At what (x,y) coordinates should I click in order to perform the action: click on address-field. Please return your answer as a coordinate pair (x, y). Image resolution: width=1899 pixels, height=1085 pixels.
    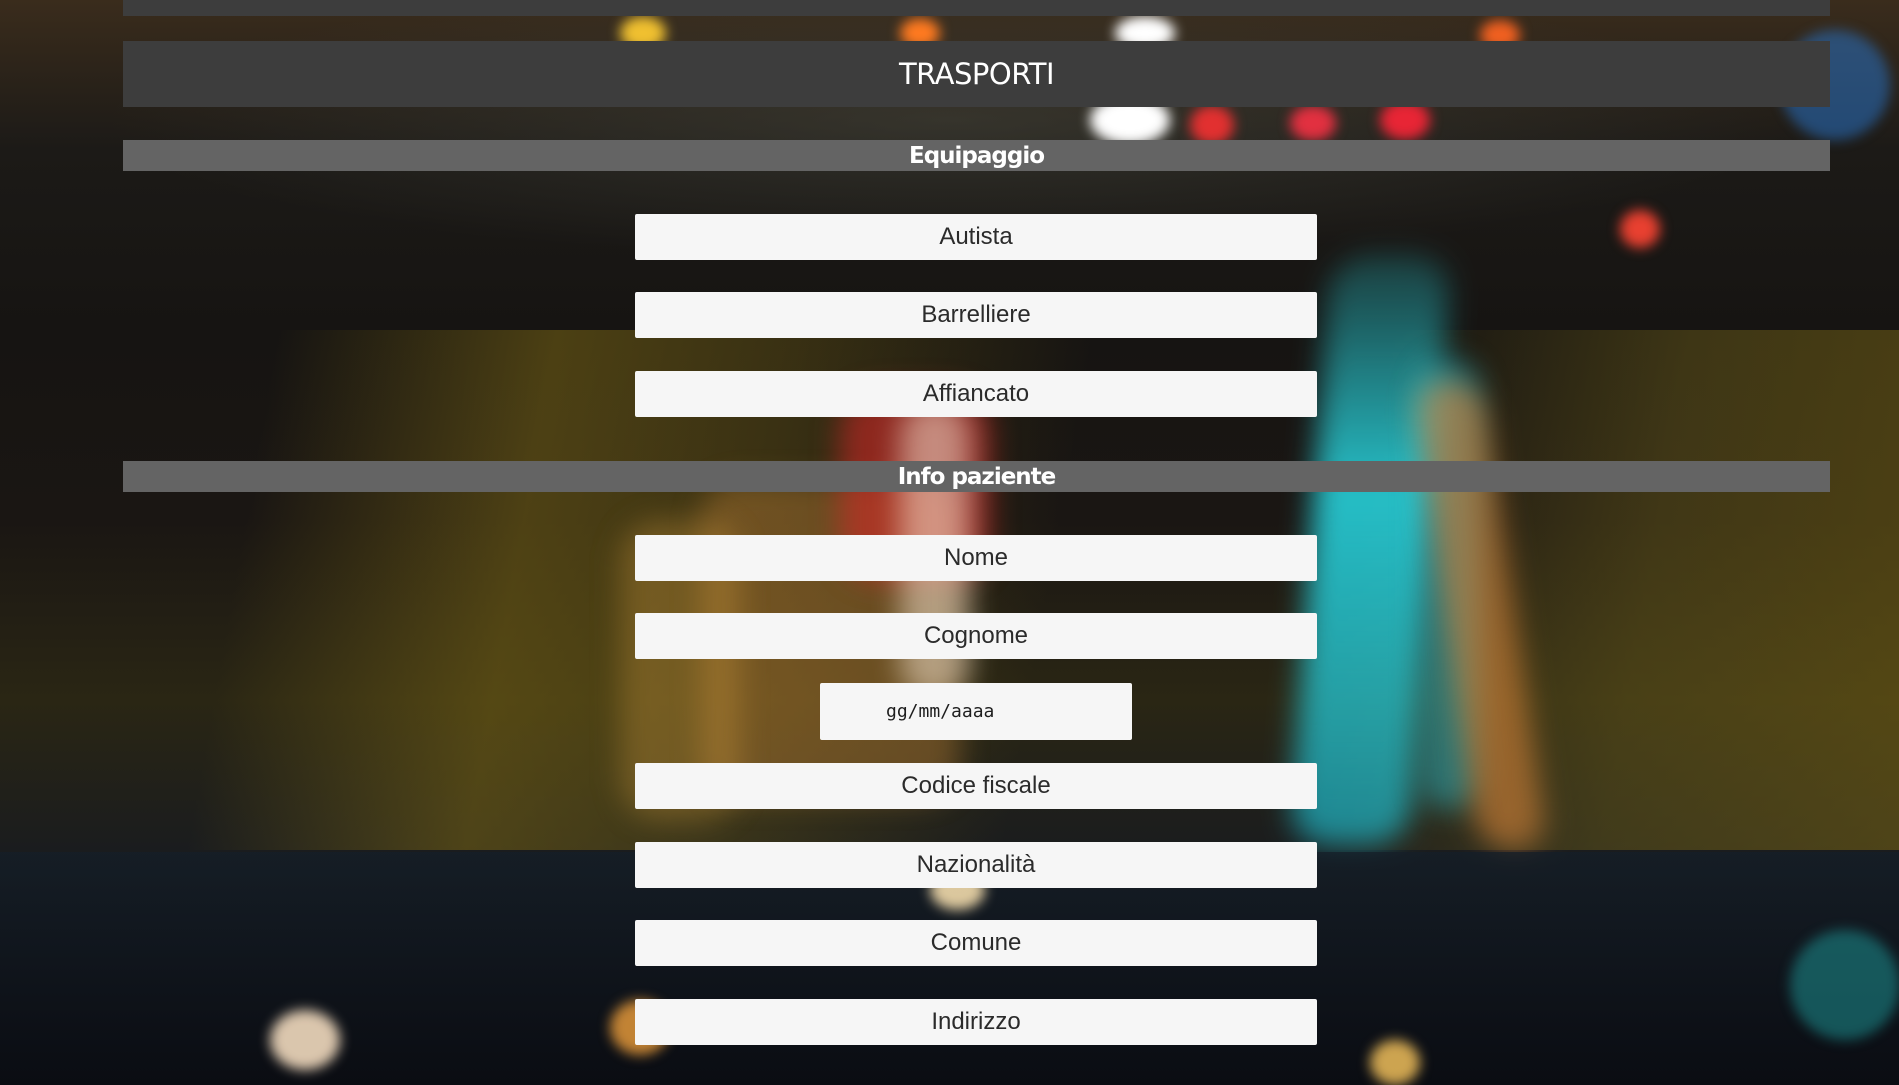
    Looking at the image, I should click on (976, 1022).